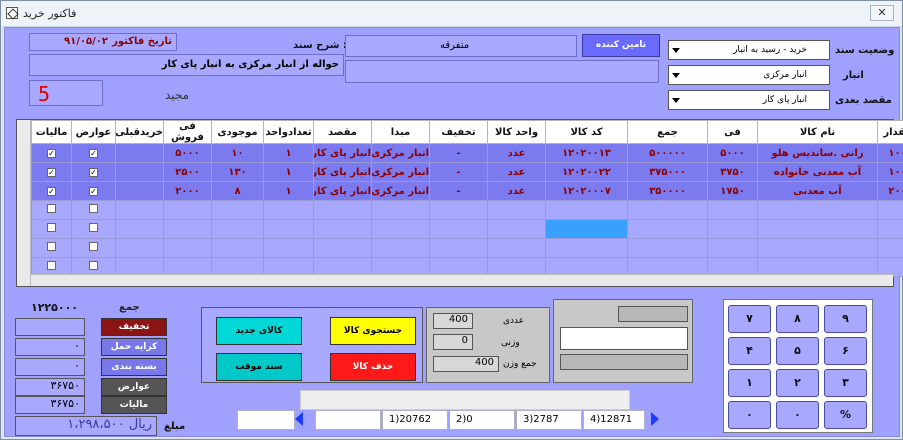 The height and width of the screenshot is (440, 903). I want to click on weight-field: 0, so click(453, 342).